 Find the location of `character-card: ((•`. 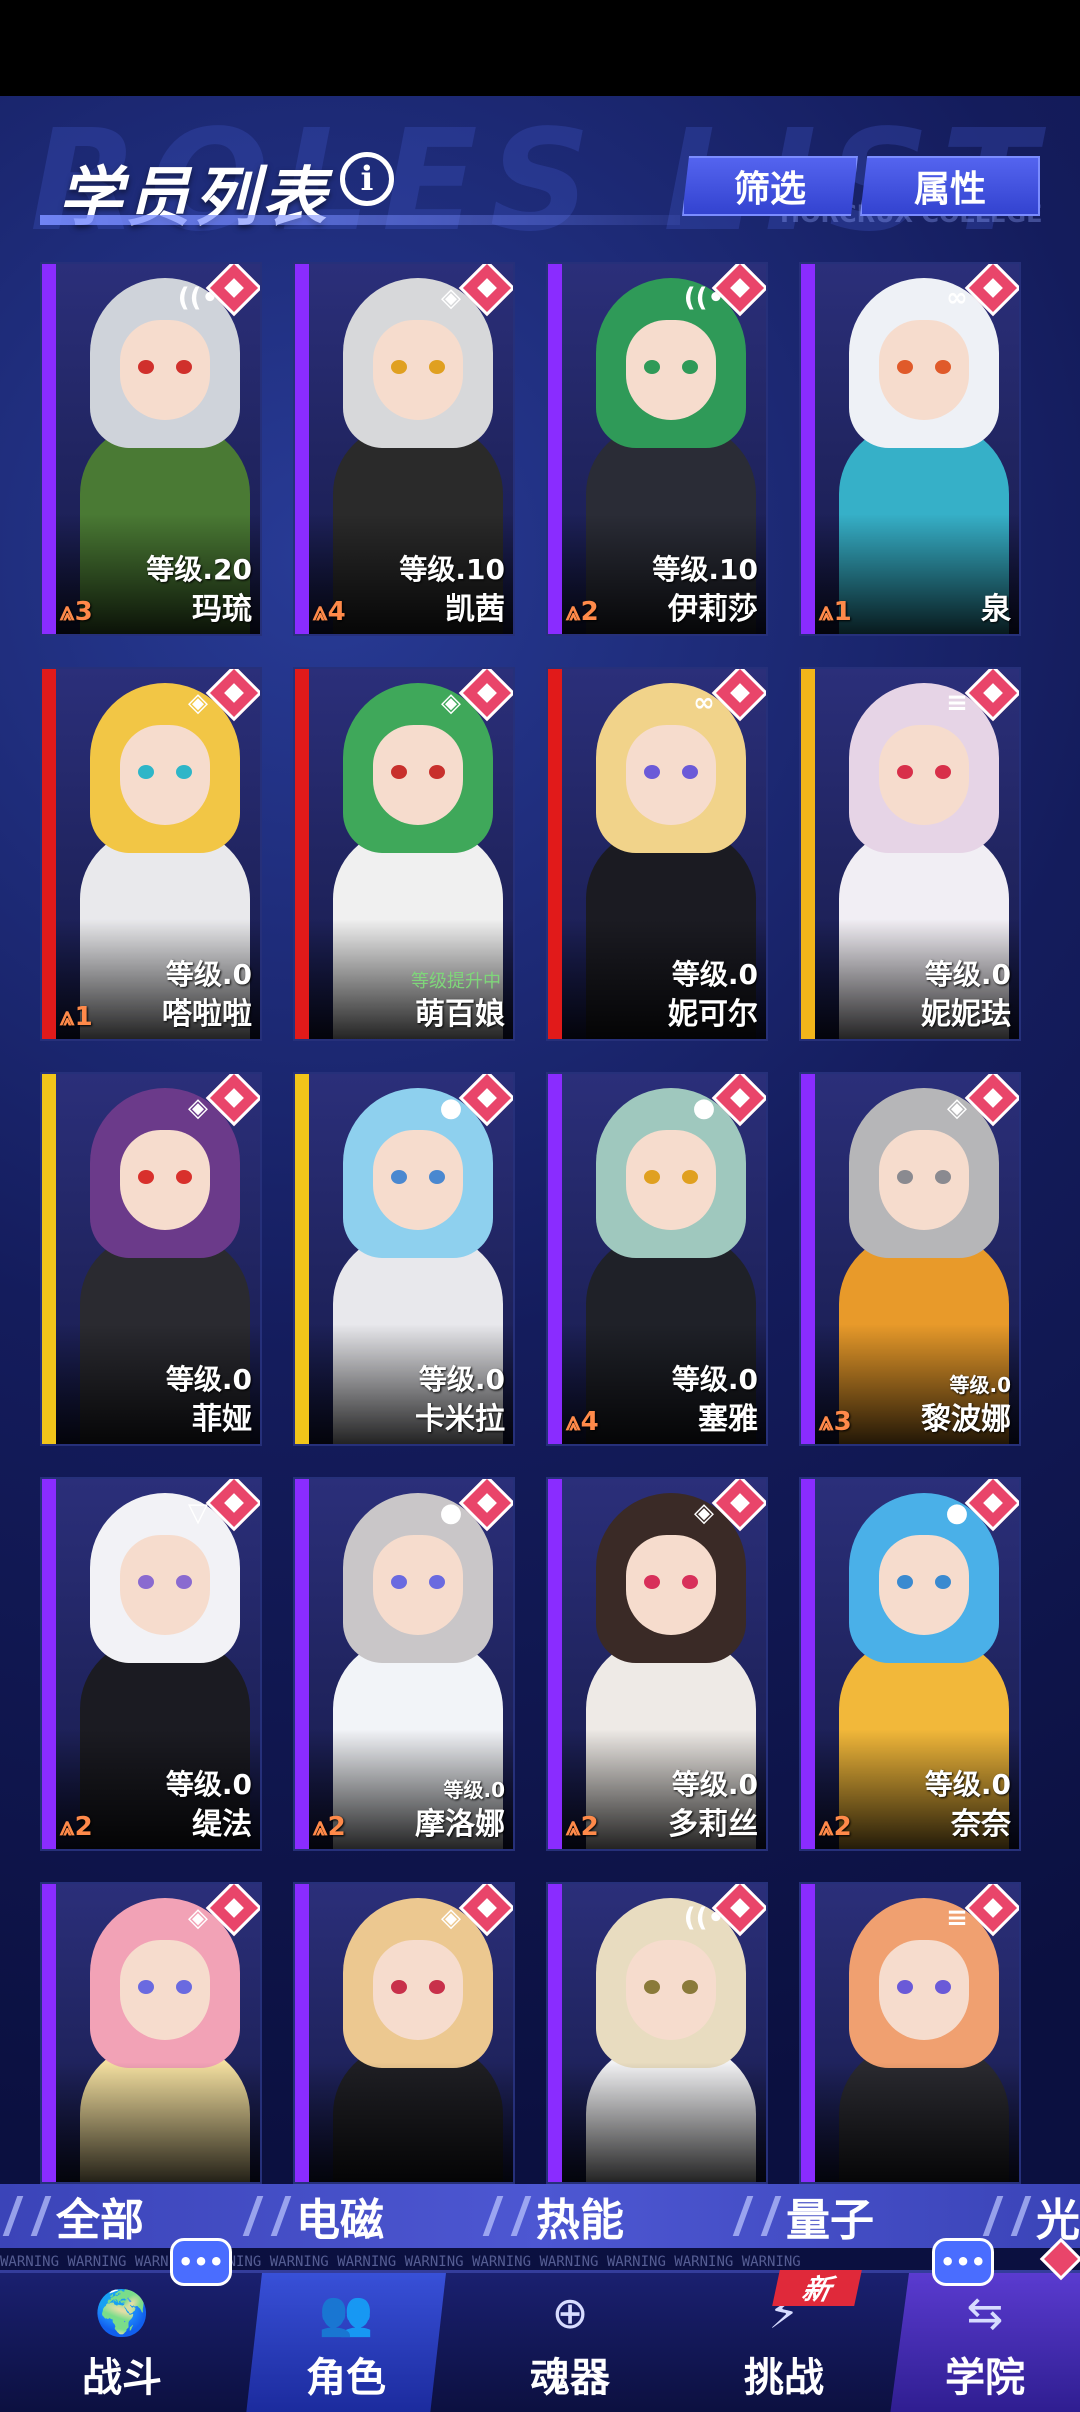

character-card: ((• is located at coordinates (657, 2033).